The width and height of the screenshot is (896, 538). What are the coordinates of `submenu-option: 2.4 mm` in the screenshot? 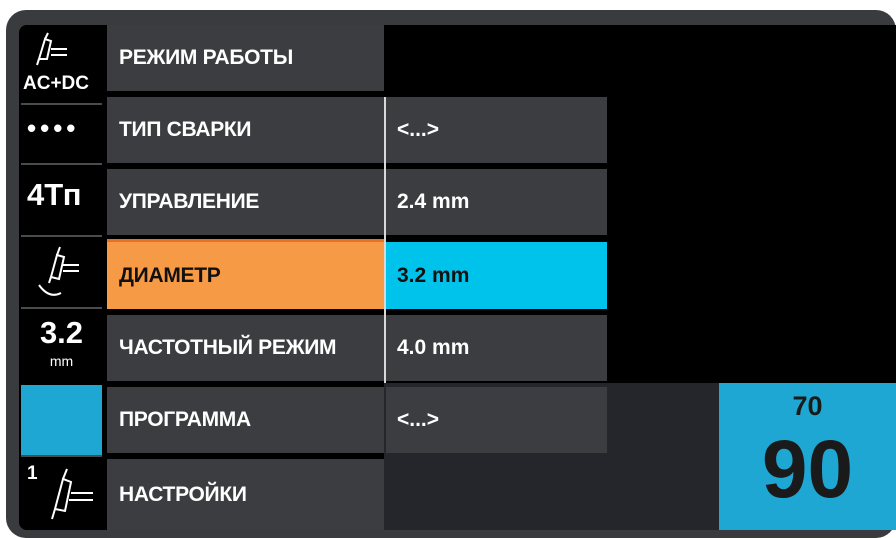 It's located at (496, 202).